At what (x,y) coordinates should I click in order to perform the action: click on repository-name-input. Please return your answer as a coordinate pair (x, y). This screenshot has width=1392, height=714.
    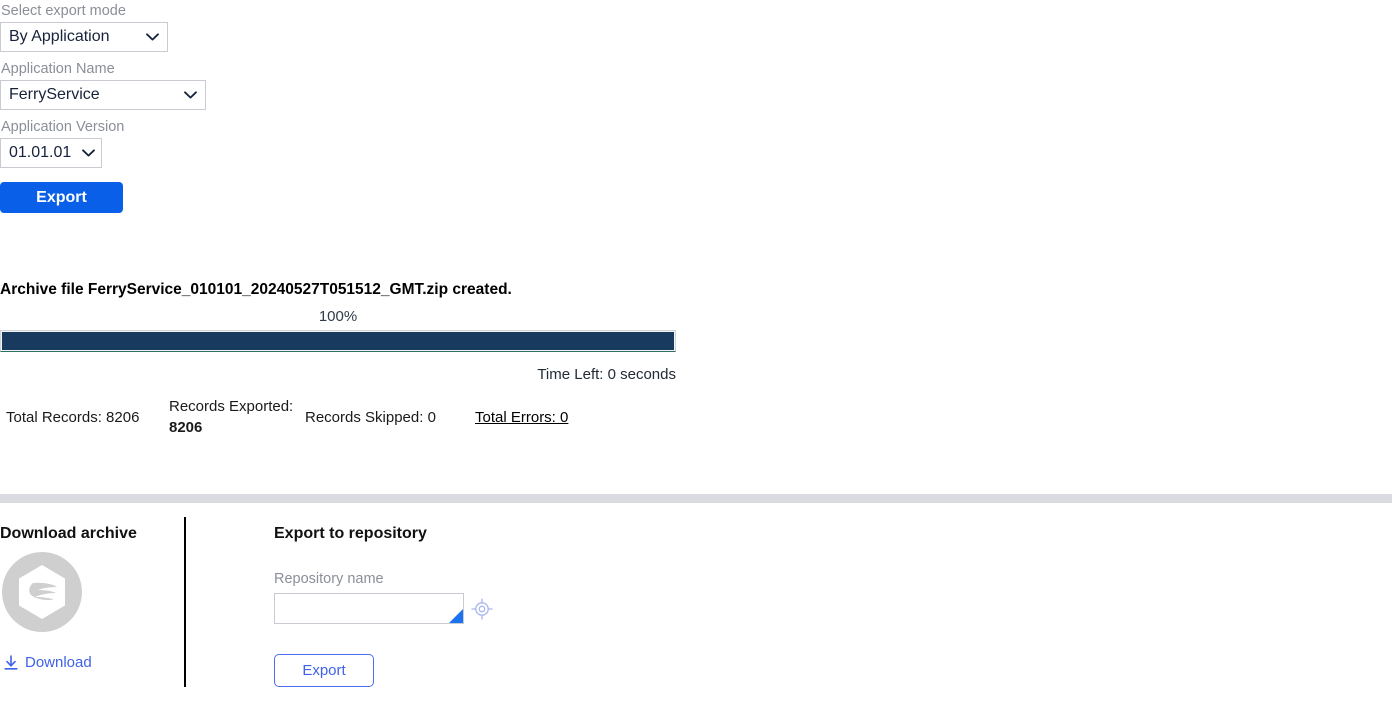
    Looking at the image, I should click on (369, 608).